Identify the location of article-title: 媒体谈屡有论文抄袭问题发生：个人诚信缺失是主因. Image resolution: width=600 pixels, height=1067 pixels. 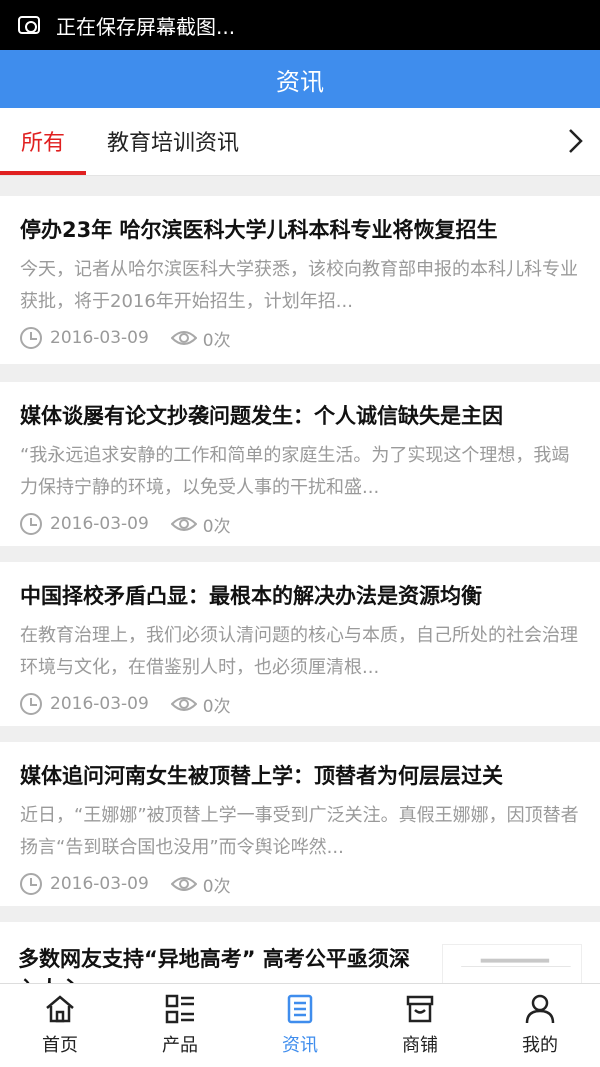
(261, 416).